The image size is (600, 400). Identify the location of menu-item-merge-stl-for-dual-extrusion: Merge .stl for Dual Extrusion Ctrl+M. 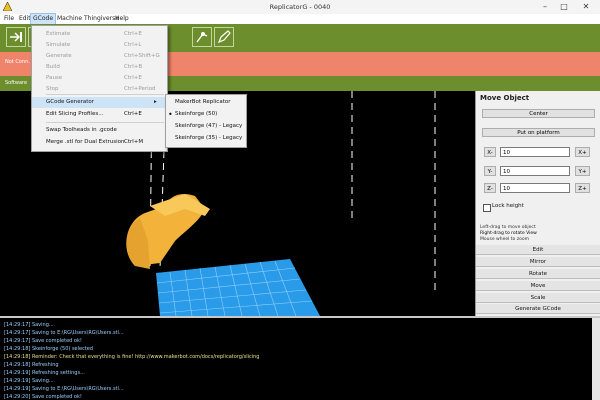
(99, 142).